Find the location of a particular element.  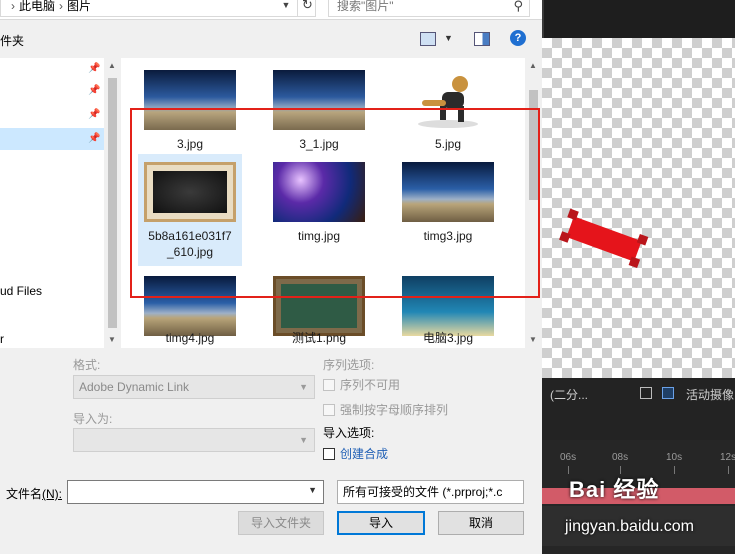

file-item-5b8a161e031f7-610-jpg: 5b8a161e031f7 _610.jpg is located at coordinates (190, 210).